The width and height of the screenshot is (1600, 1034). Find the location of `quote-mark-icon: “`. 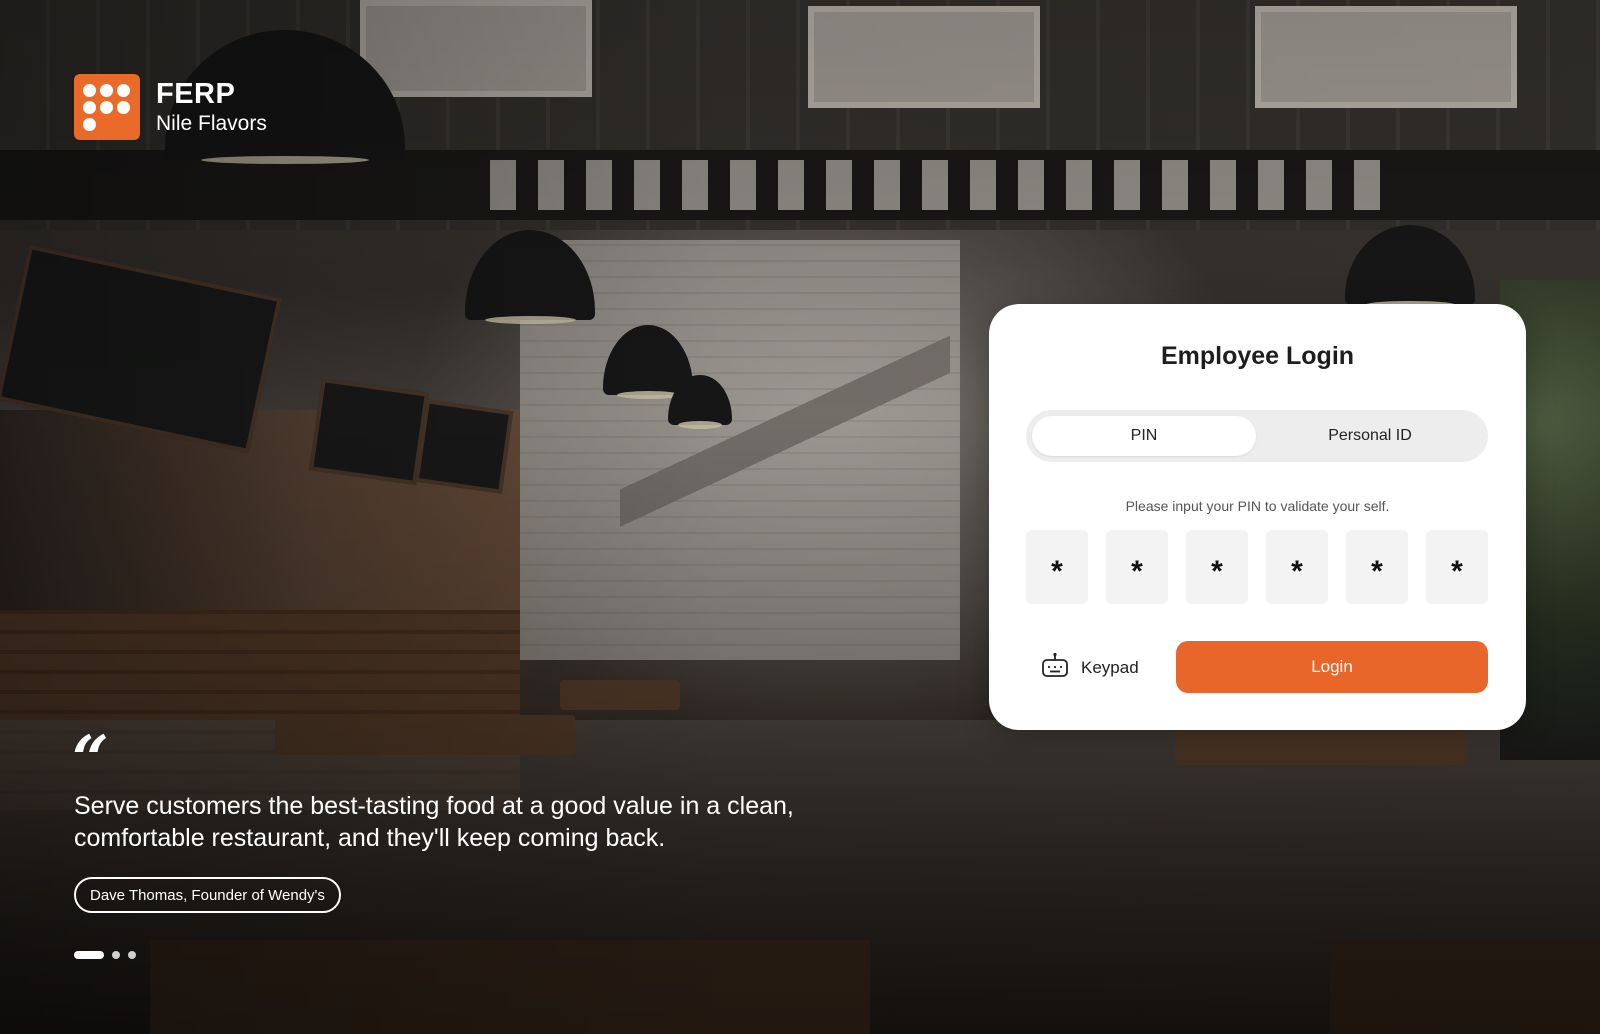

quote-mark-icon: “ is located at coordinates (90, 759).